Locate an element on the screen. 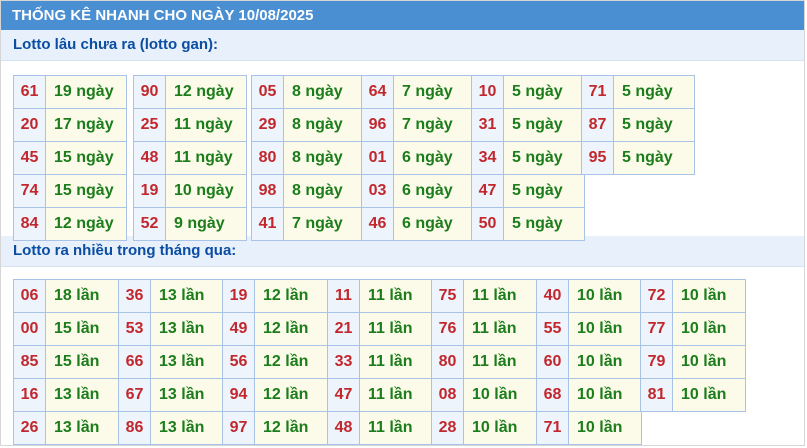  gan-row: 01 6 ngày is located at coordinates (418, 157).